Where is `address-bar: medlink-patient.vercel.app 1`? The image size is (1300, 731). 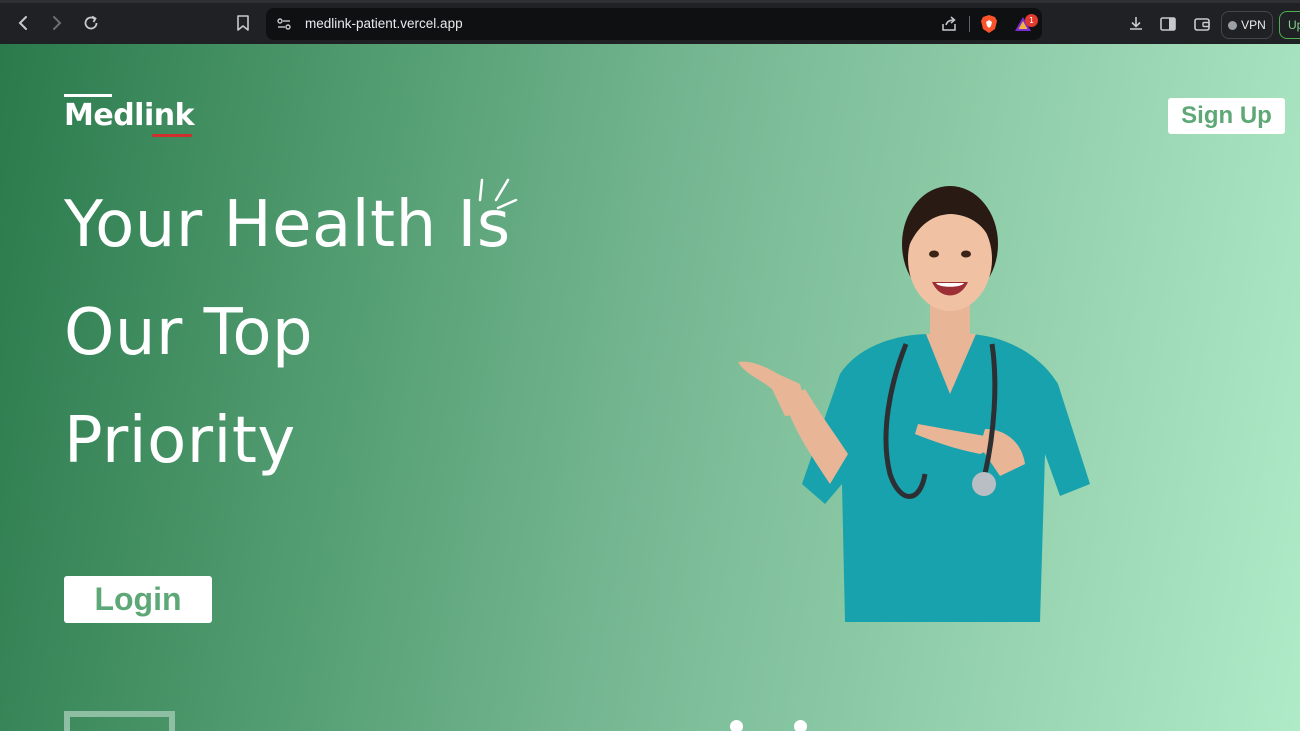 address-bar: medlink-patient.vercel.app 1 is located at coordinates (654, 24).